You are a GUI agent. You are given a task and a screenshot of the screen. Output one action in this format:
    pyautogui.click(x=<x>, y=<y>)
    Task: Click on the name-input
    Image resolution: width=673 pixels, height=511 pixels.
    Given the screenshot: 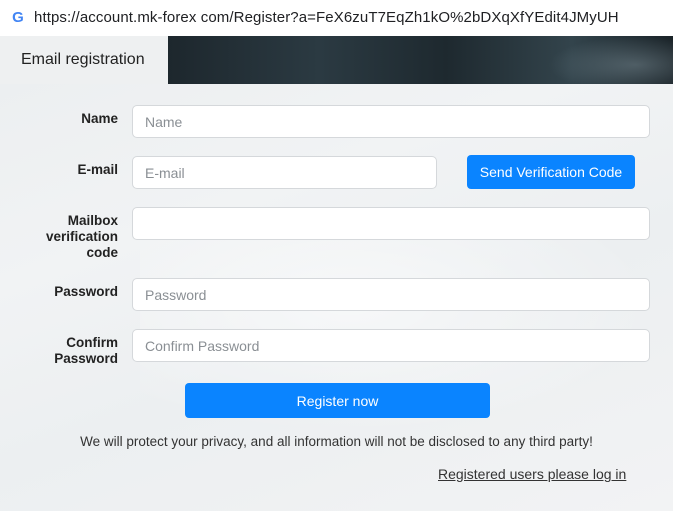 What is the action you would take?
    pyautogui.click(x=391, y=121)
    